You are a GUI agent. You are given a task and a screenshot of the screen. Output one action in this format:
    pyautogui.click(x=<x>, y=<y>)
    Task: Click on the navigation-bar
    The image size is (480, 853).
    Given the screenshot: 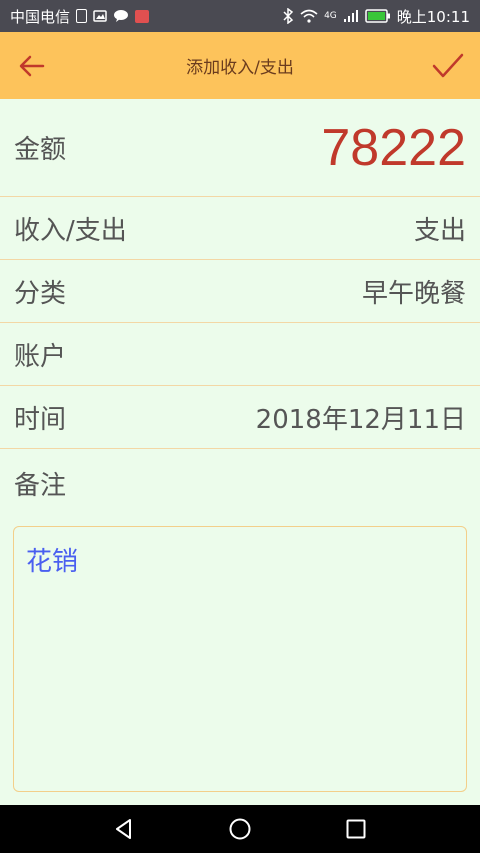 What is the action you would take?
    pyautogui.click(x=240, y=829)
    